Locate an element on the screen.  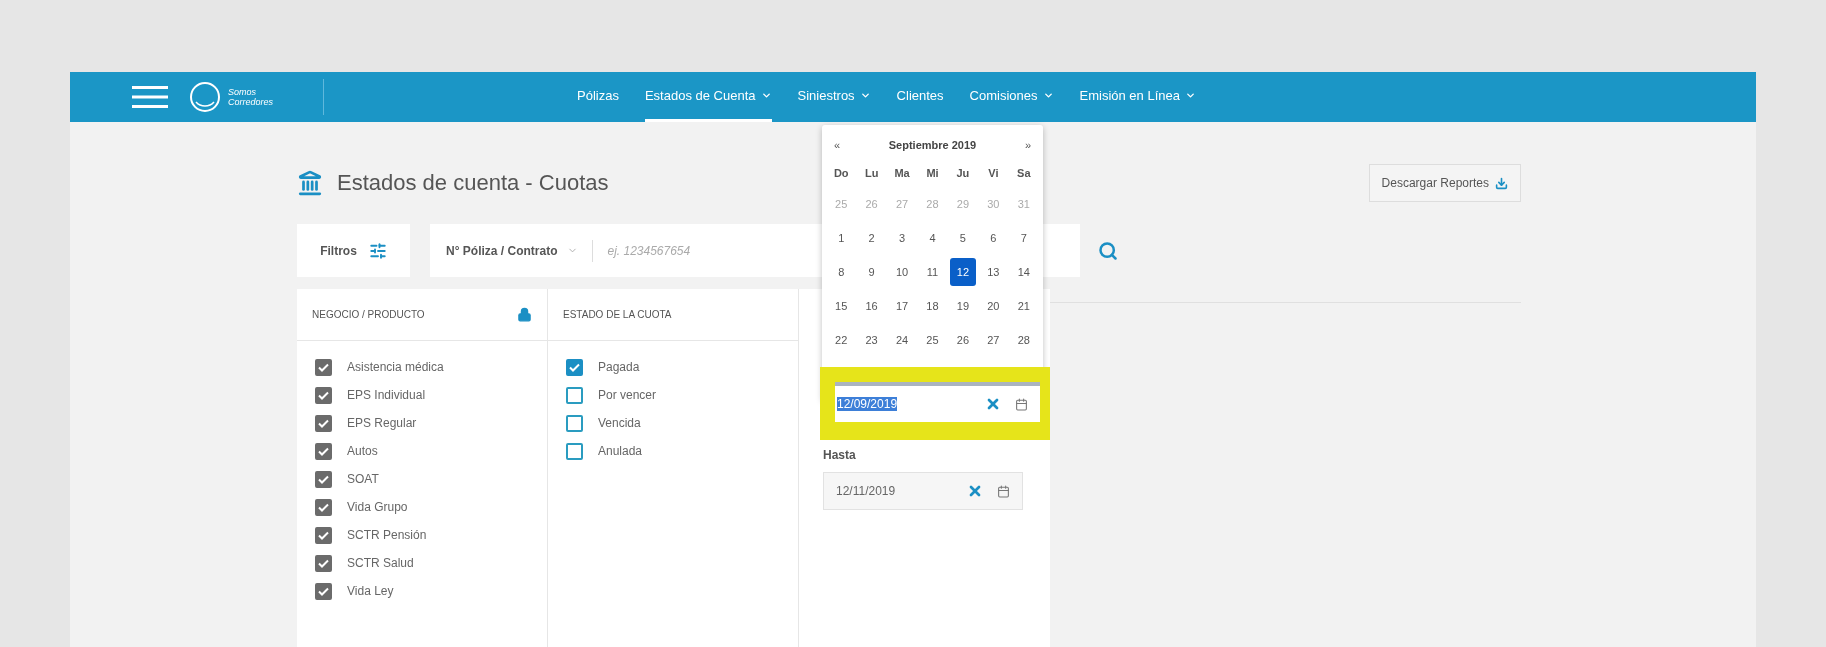
search-icon is located at coordinates (1108, 250).